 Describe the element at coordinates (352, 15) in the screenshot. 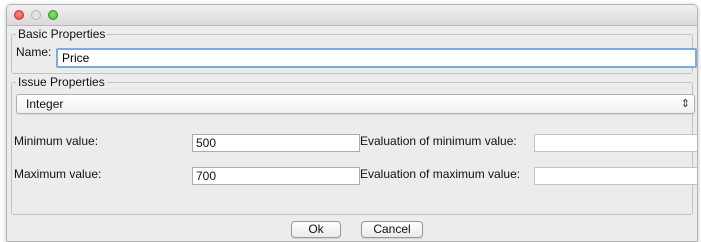

I see `title-bar` at that location.